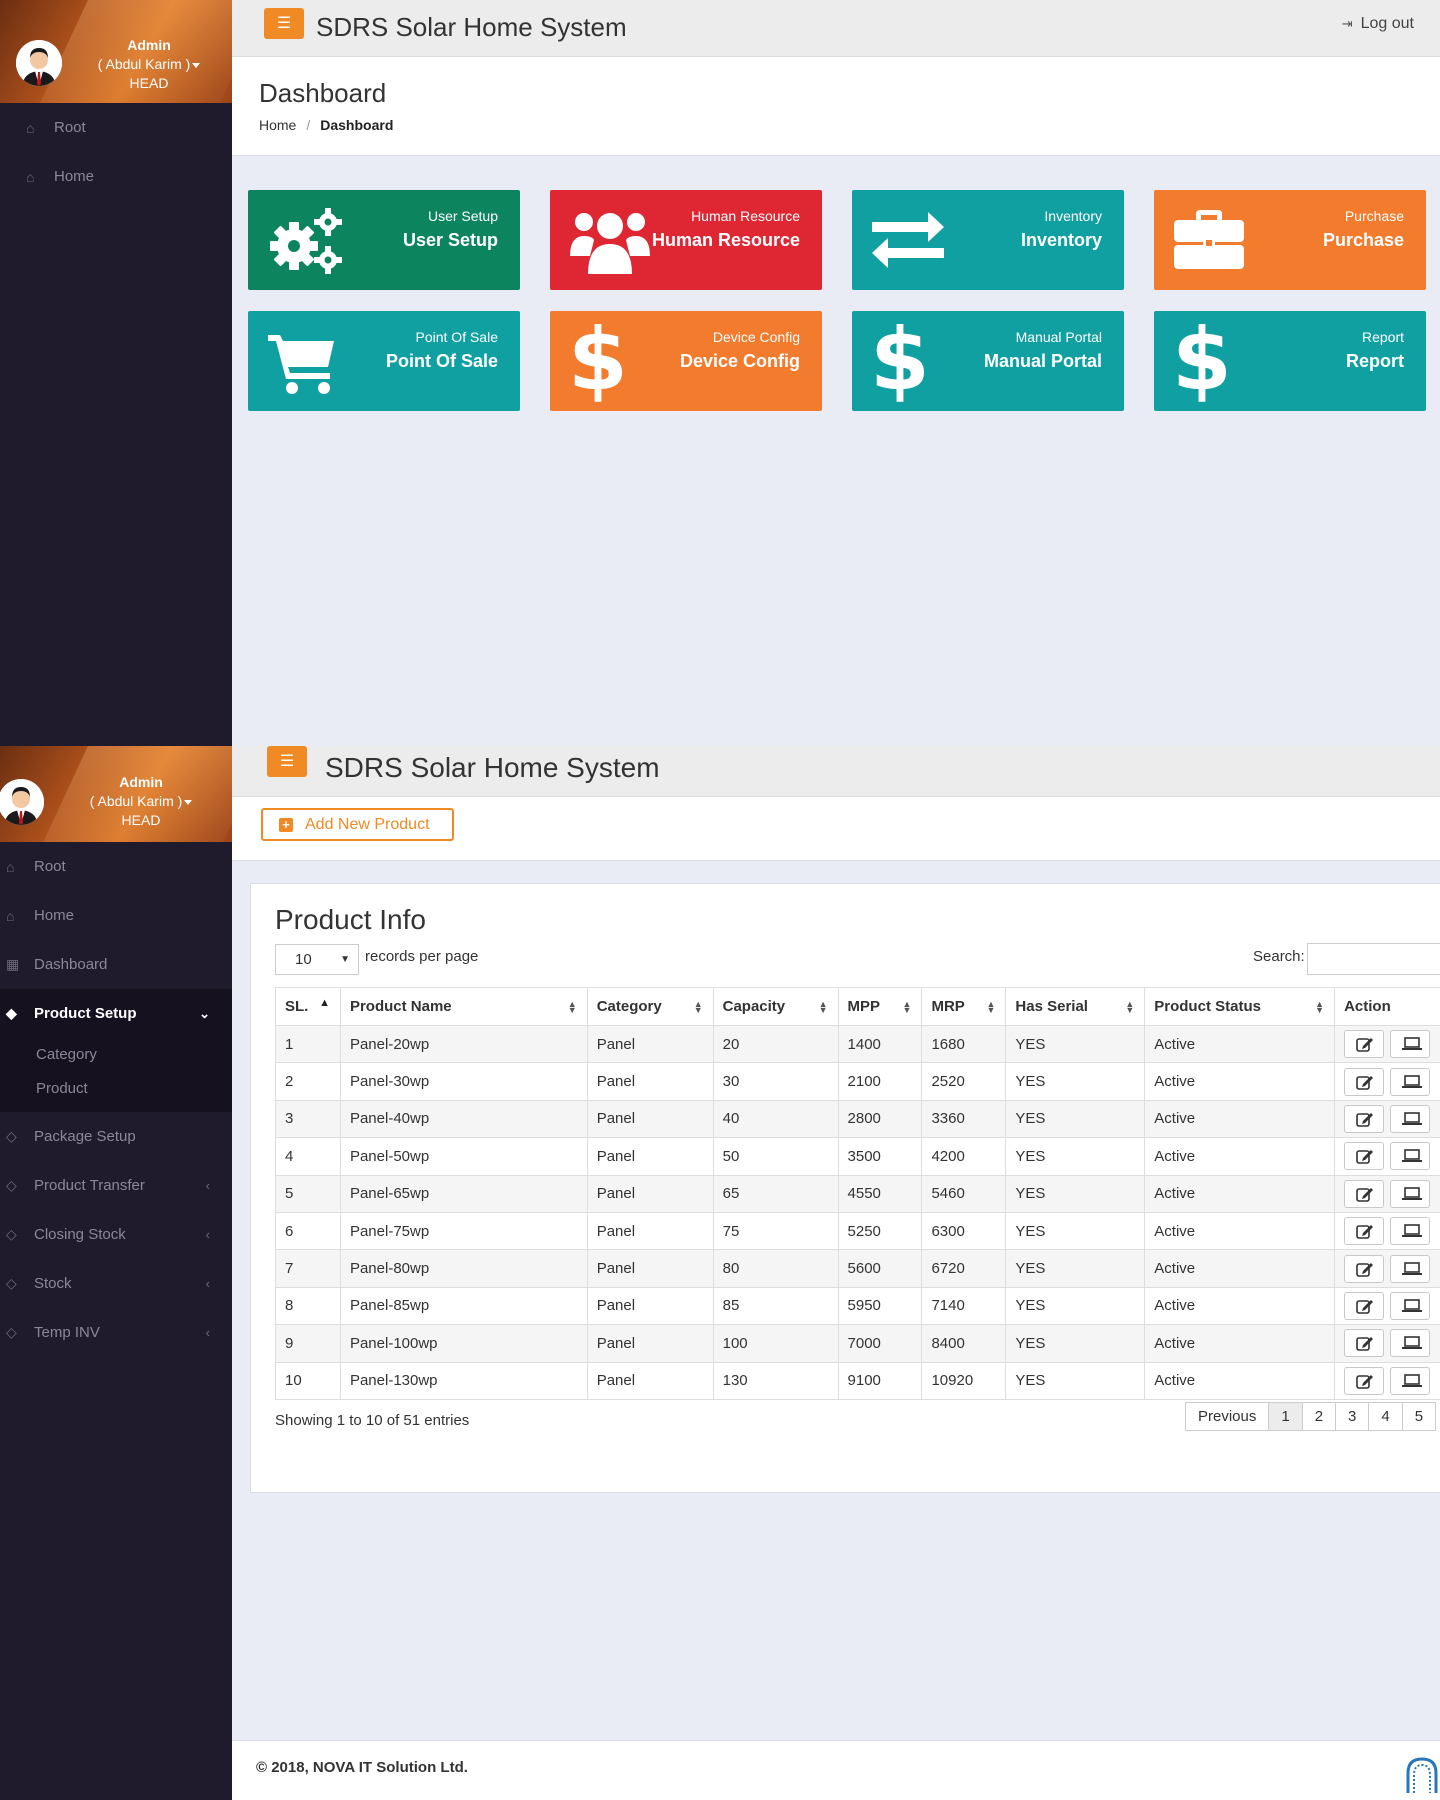  Describe the element at coordinates (1290, 361) in the screenshot. I see `tile-report: $ Report Report` at that location.